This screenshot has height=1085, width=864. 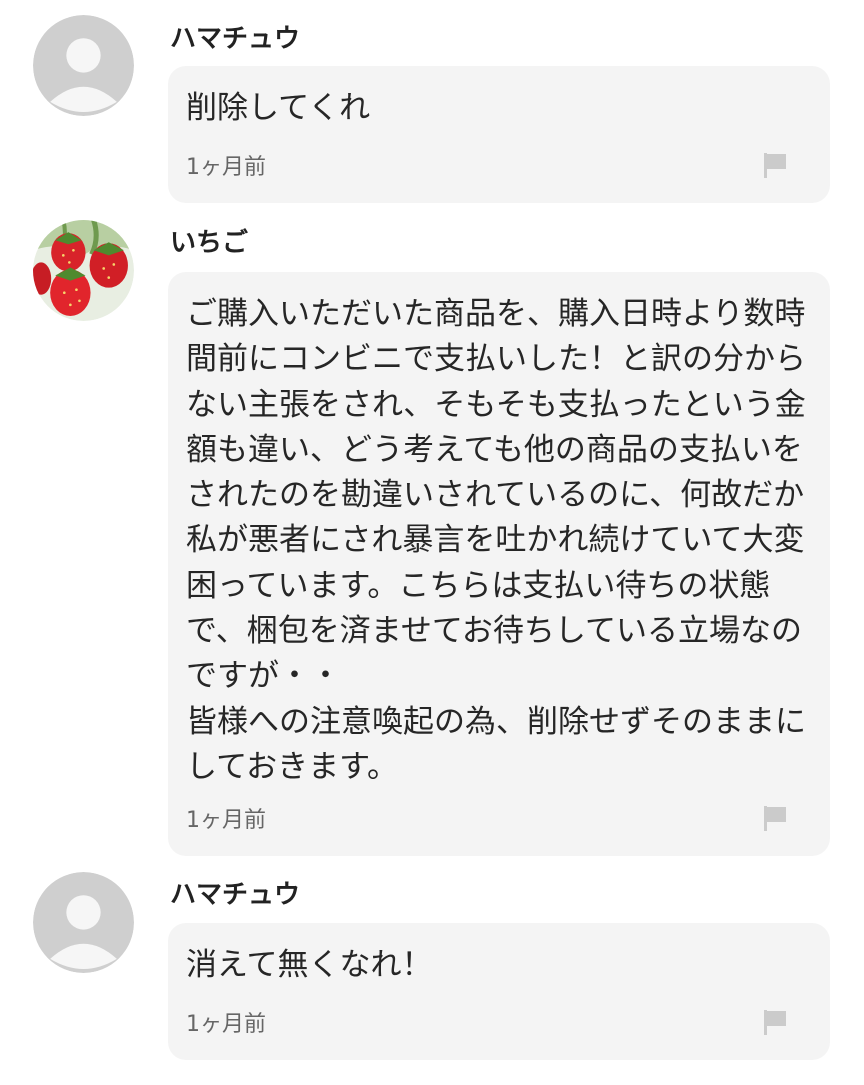 I want to click on strawberry-photo, so click(x=83, y=270).